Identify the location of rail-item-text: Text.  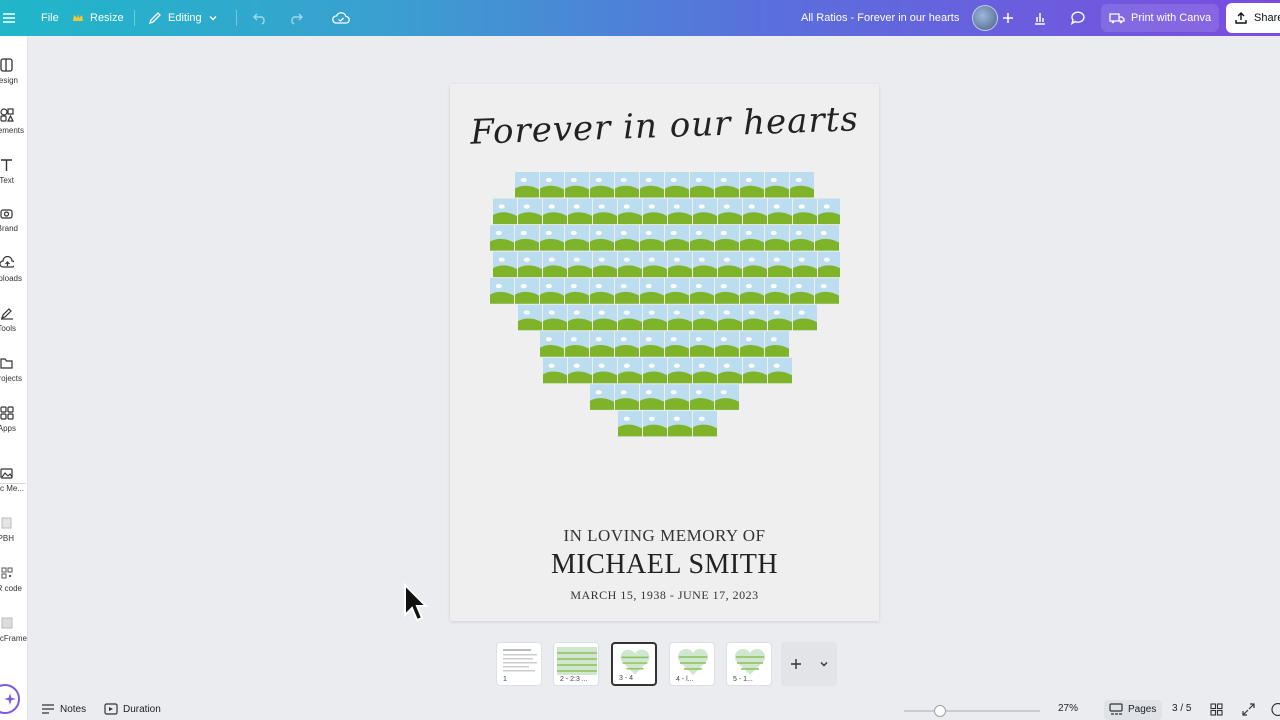
(14, 176).